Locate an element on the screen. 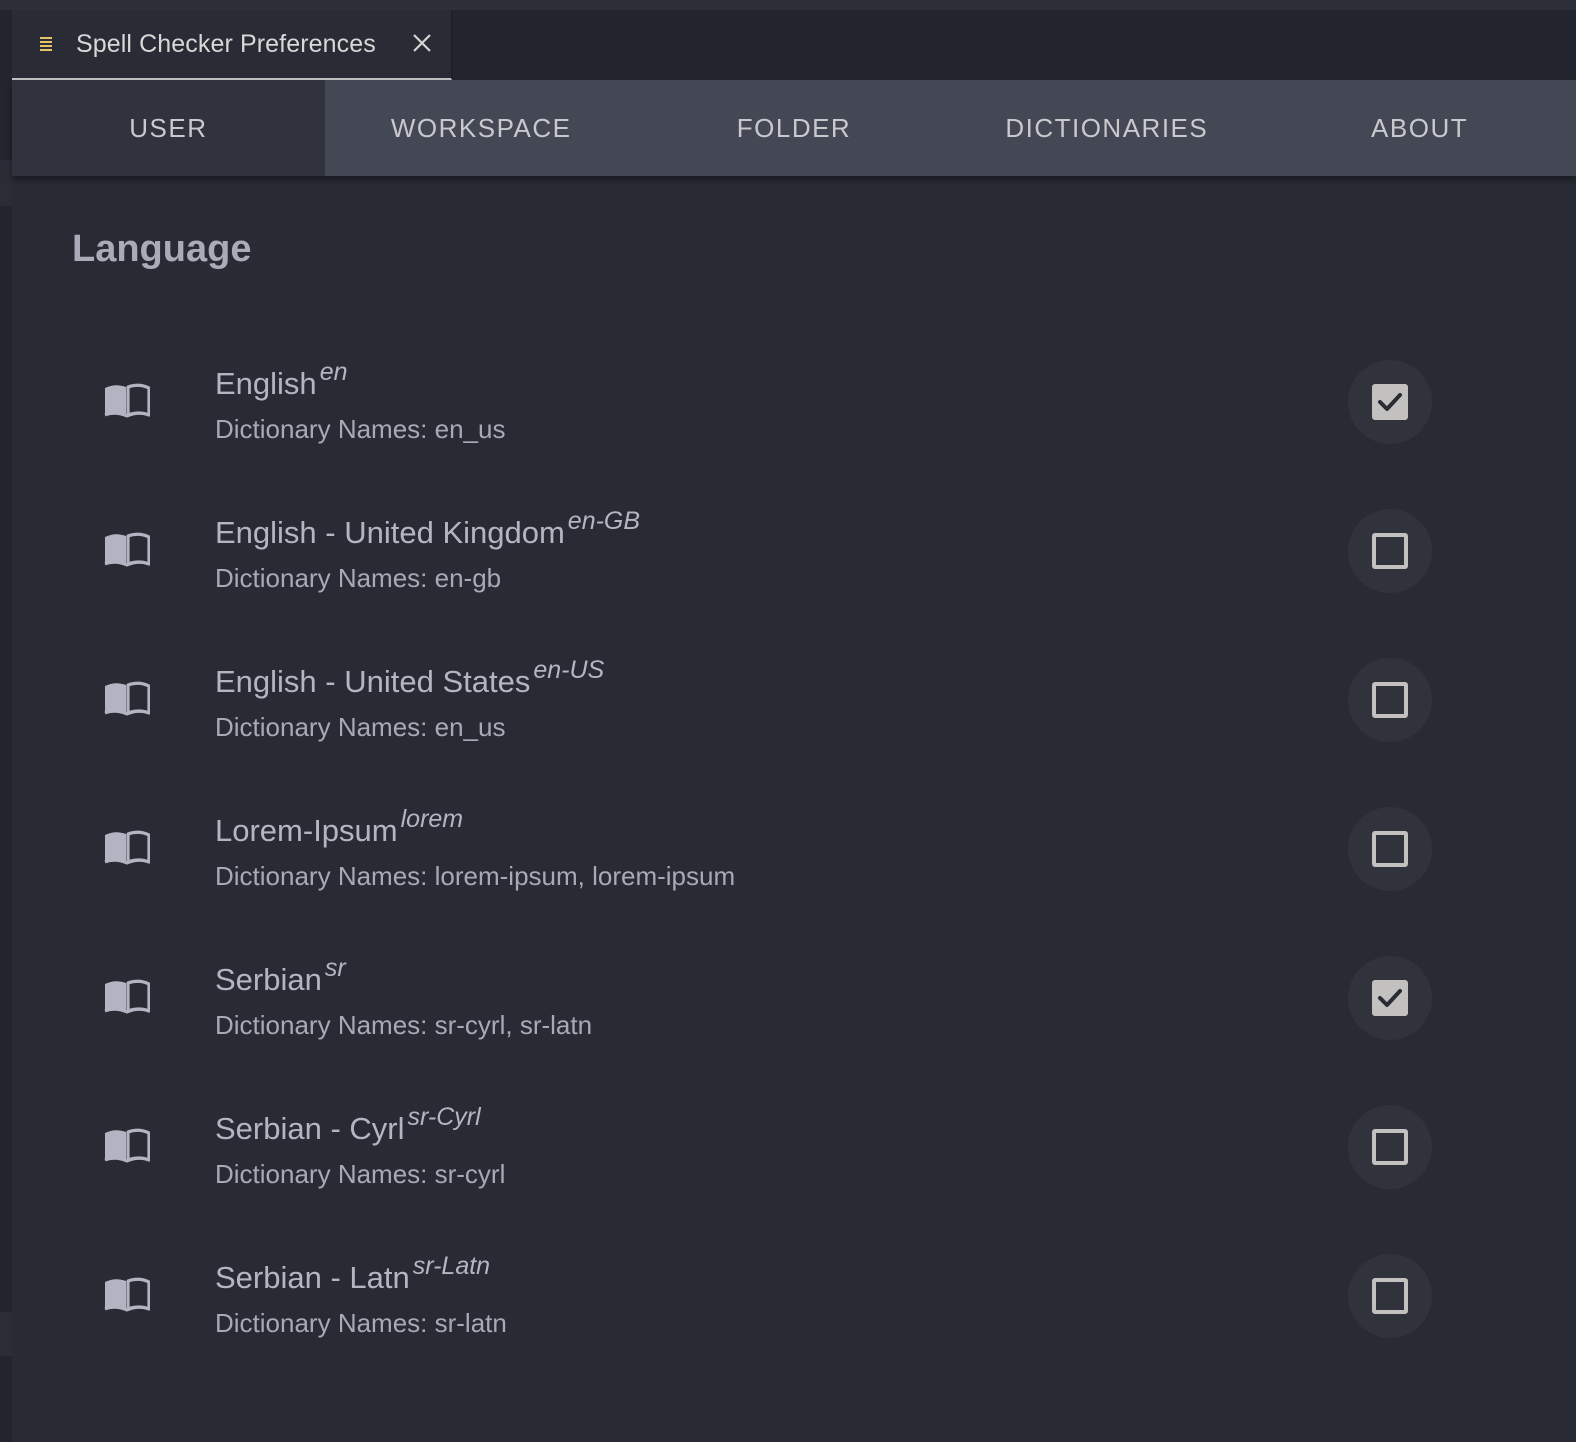 Image resolution: width=1576 pixels, height=1442 pixels. language-name: Serbian - Latn sr-Latn is located at coordinates (352, 1274).